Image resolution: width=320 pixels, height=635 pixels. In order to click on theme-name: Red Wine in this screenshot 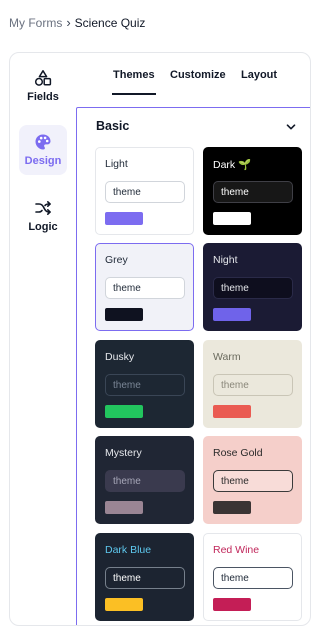, I will do `click(236, 550)`.